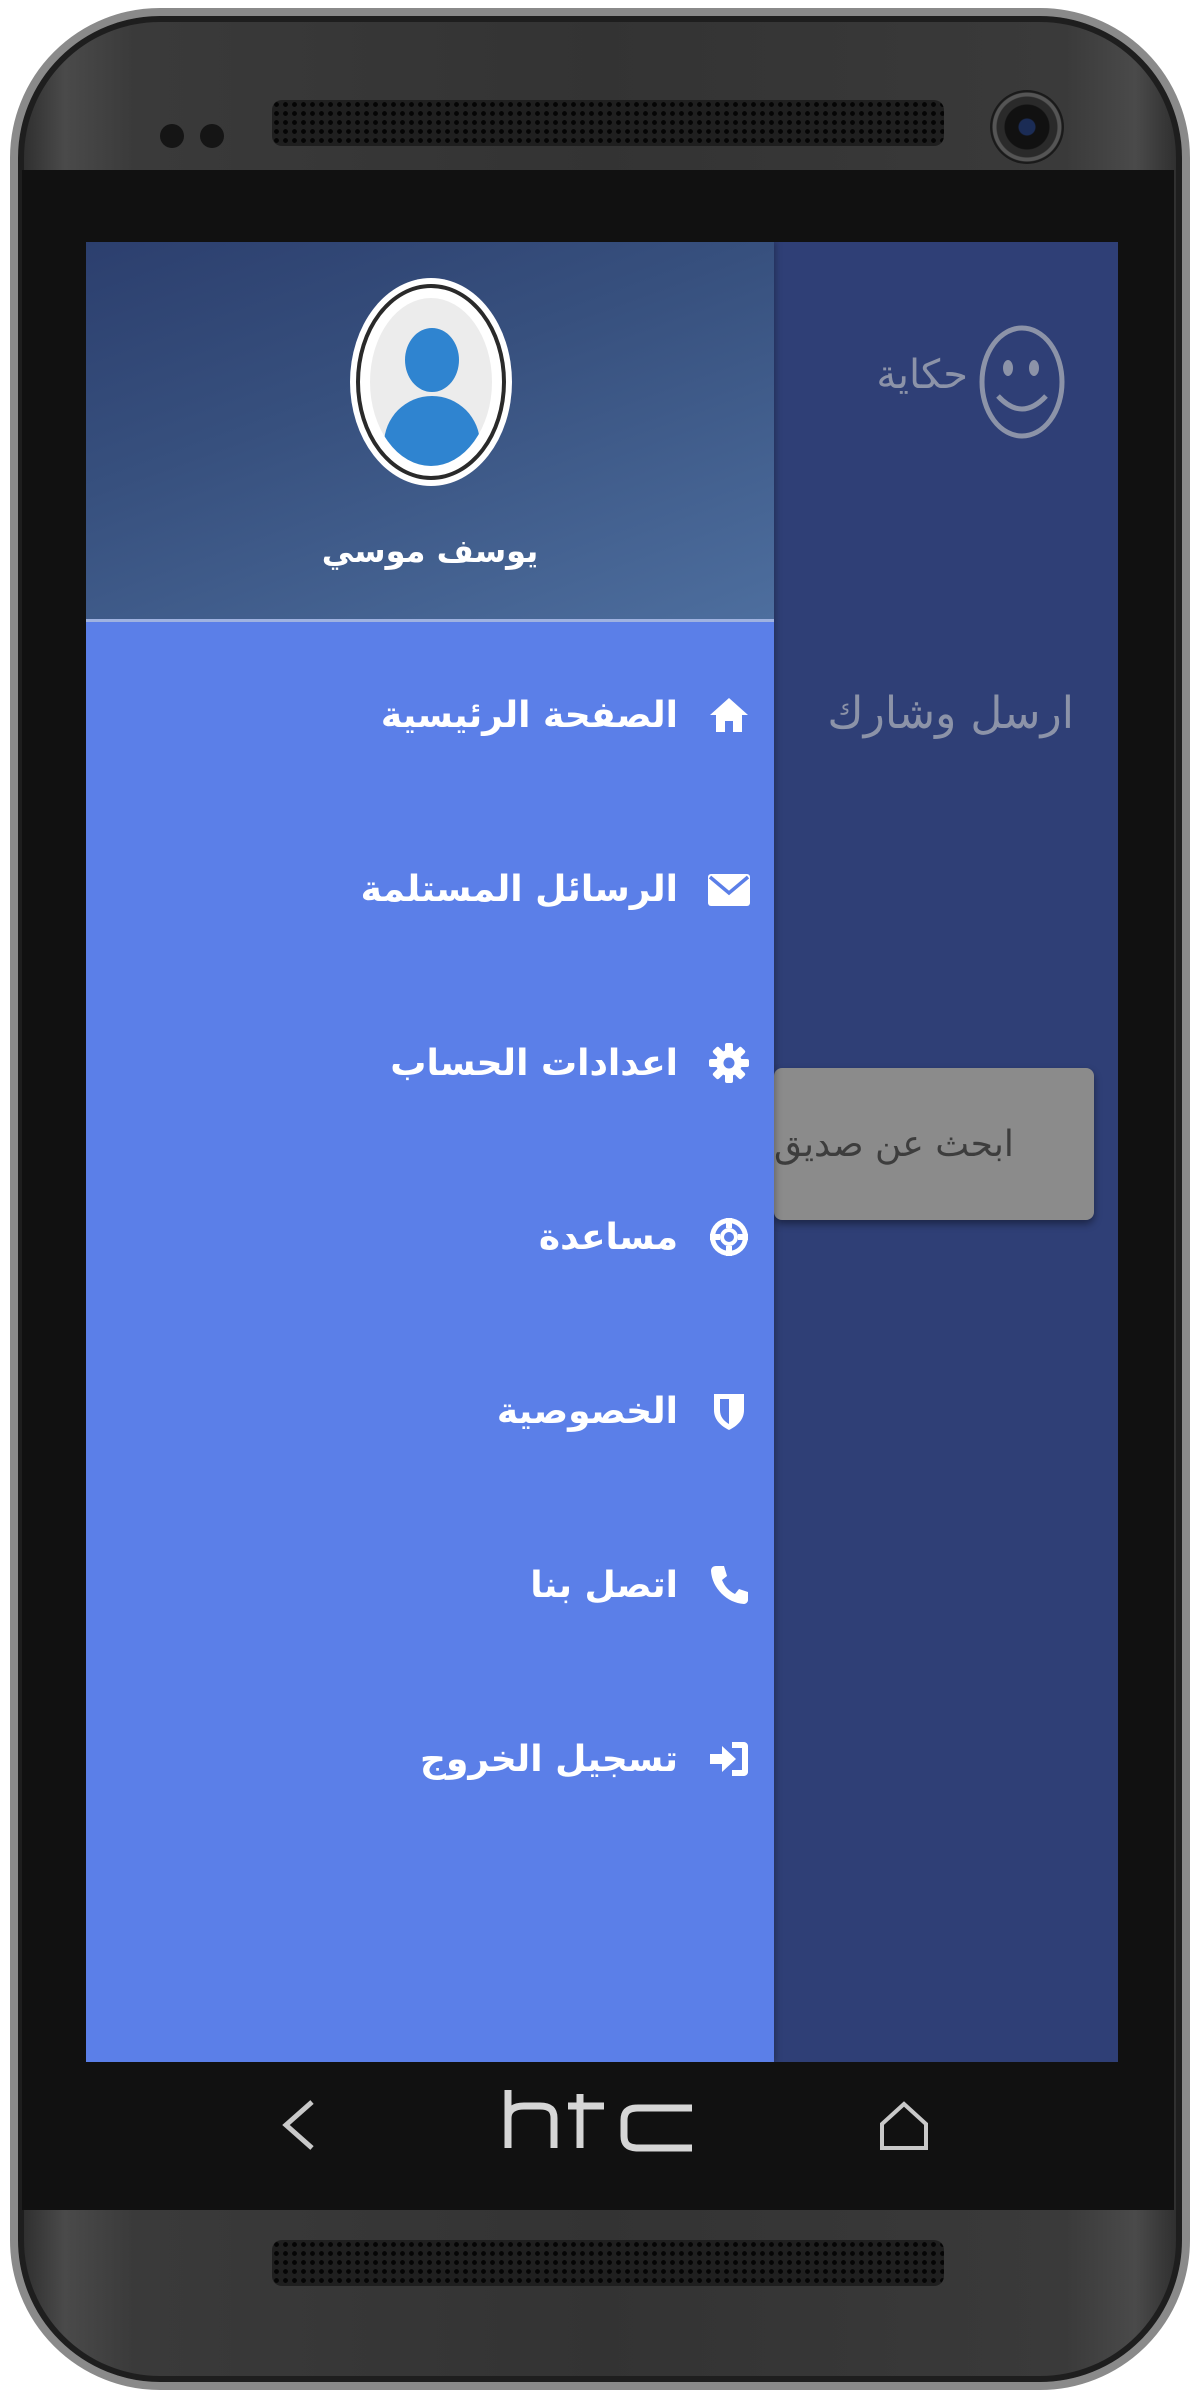 This screenshot has height=2398, width=1200. I want to click on avatar, so click(431, 382).